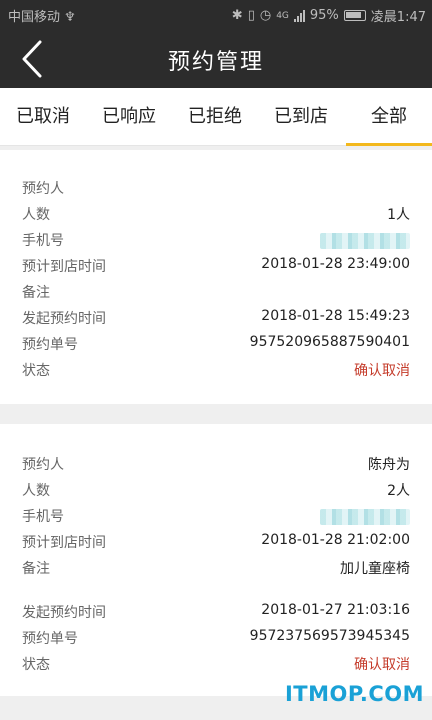 The width and height of the screenshot is (432, 720). Describe the element at coordinates (301, 117) in the screenshot. I see `tab-arrived: 已到店` at that location.